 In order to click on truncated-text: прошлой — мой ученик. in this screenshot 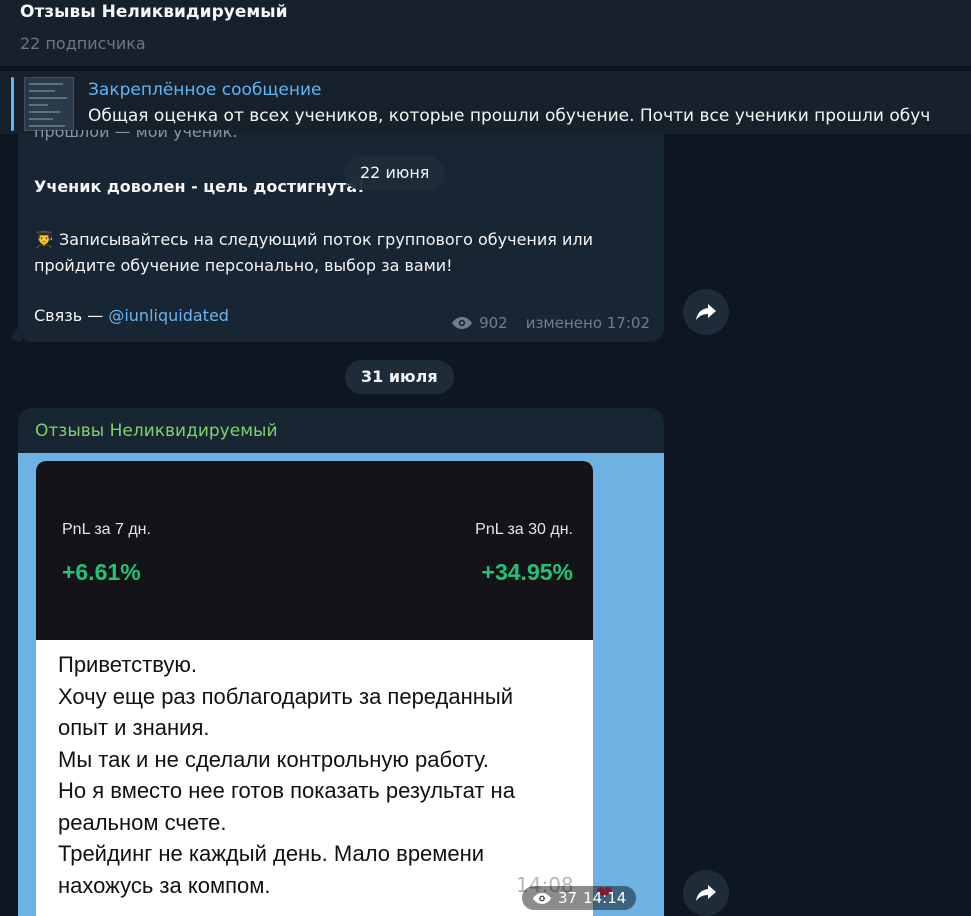, I will do `click(136, 135)`.